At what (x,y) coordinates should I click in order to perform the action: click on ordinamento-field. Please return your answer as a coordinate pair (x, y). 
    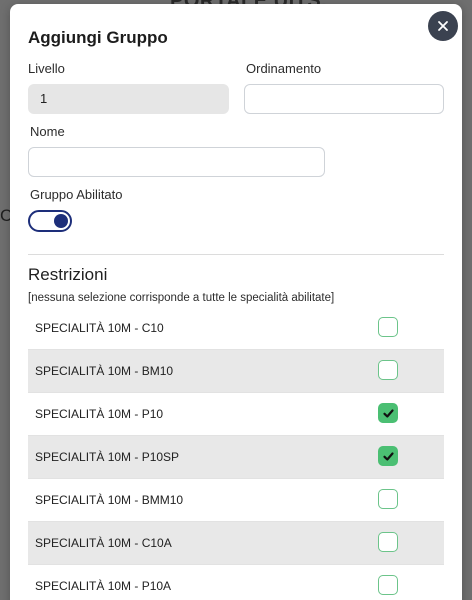
    Looking at the image, I should click on (344, 99).